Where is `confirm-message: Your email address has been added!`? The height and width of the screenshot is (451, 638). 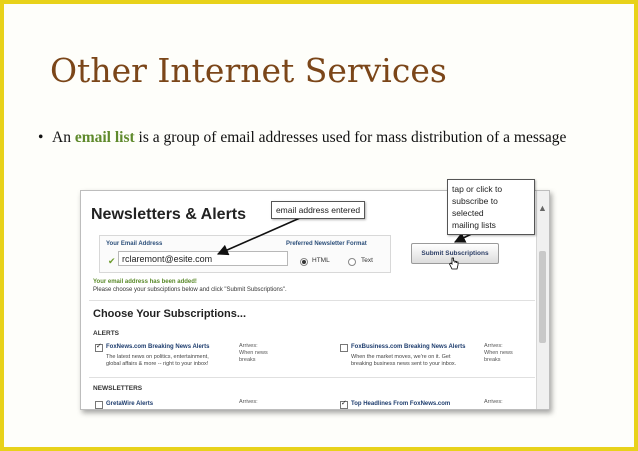
confirm-message: Your email address has been added! is located at coordinates (145, 282).